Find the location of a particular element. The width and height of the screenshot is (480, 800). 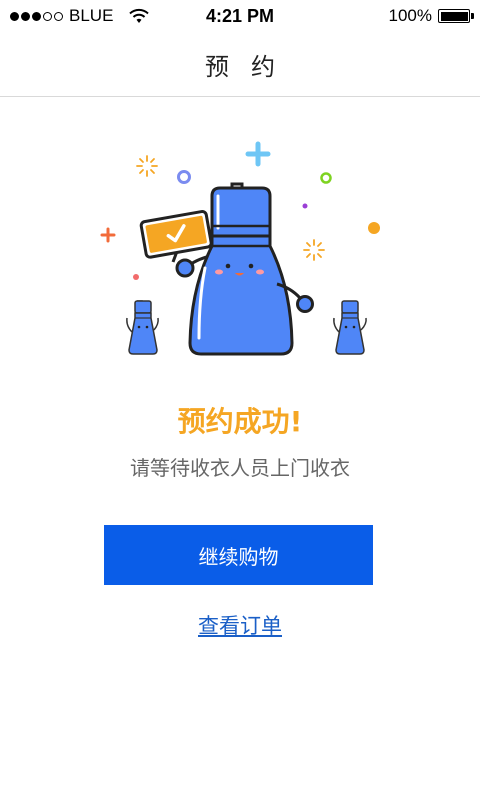

battery-icon is located at coordinates (456, 16).